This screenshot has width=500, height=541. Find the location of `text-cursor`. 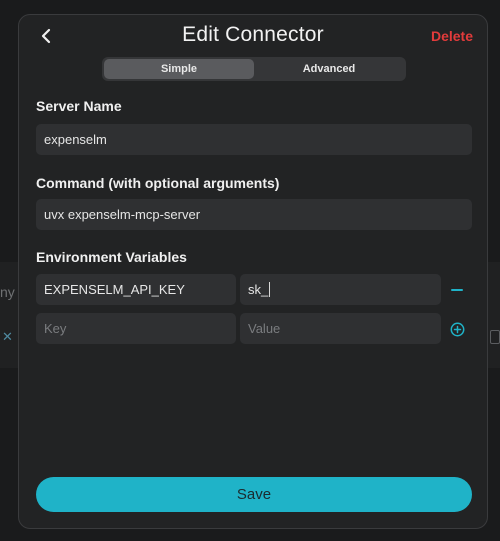

text-cursor is located at coordinates (270, 289).